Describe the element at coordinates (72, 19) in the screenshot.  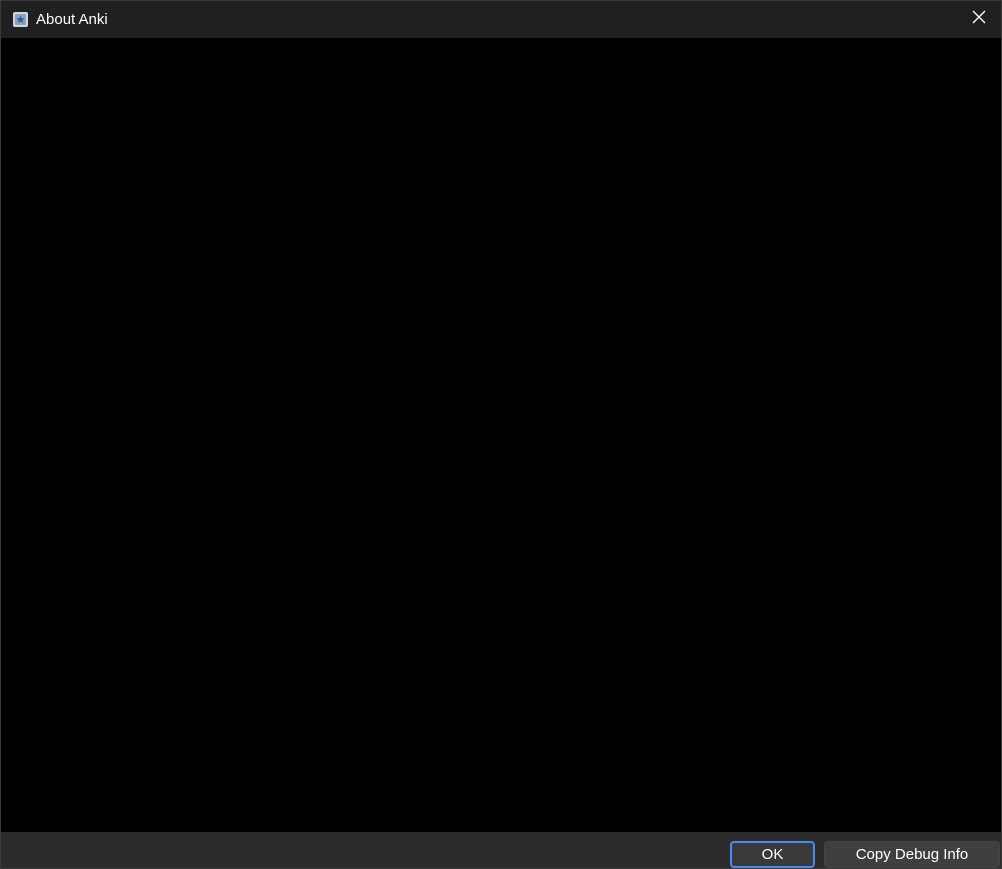
I see `window-title: About Anki` at that location.